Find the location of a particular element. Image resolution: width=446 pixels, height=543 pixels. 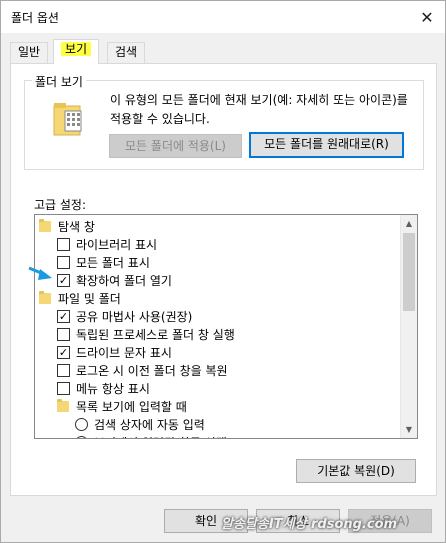

tree-group: 파일 및 폴더 is located at coordinates (80, 298).